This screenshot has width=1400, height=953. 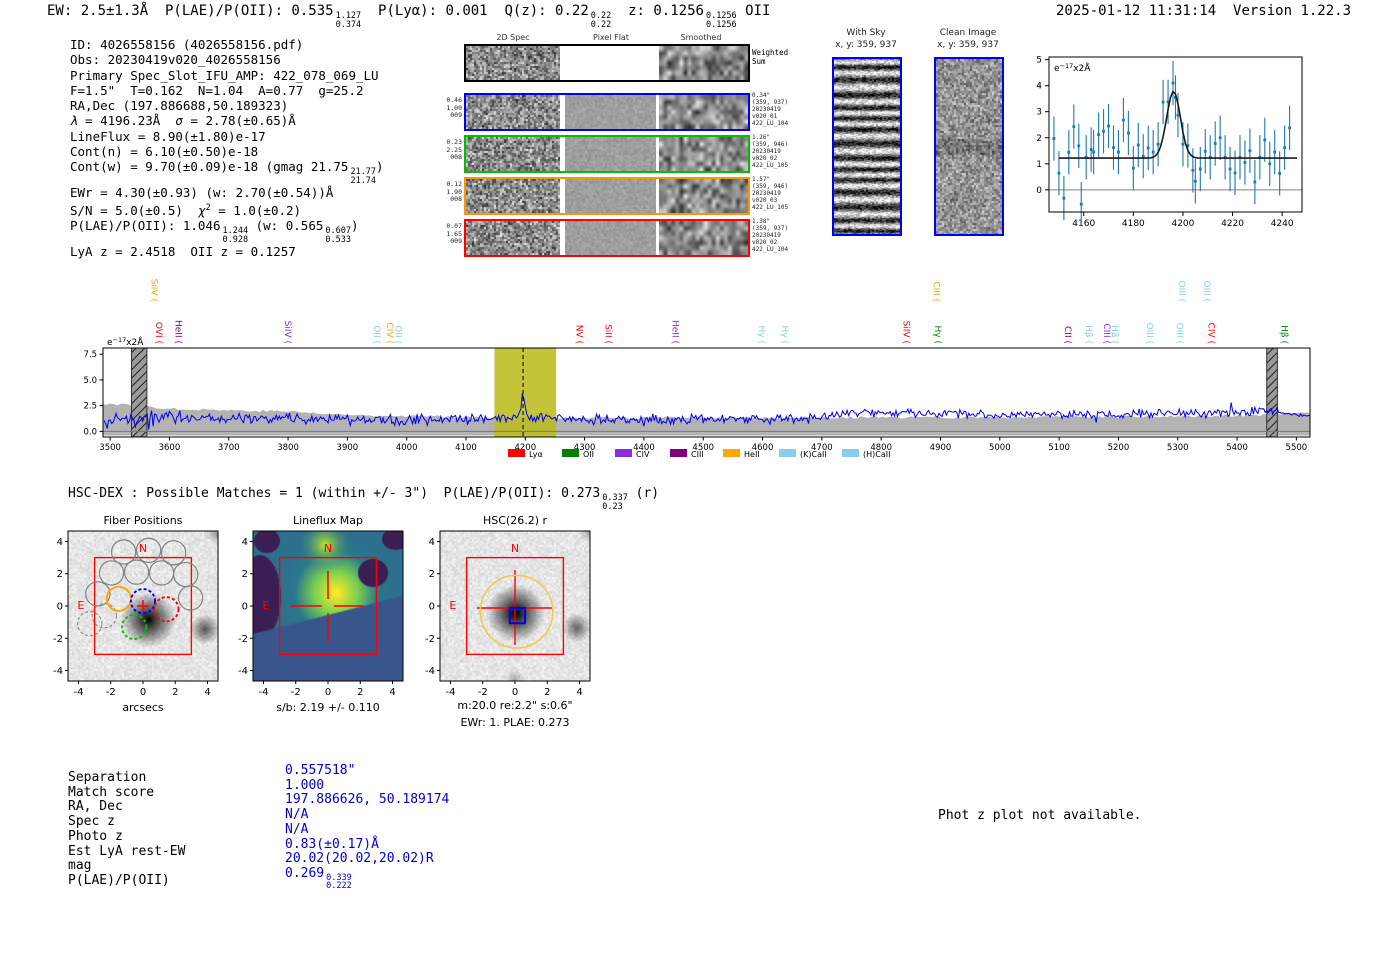 What do you see at coordinates (143, 707) in the screenshot?
I see `fiber-xlabel: arcsecs` at bounding box center [143, 707].